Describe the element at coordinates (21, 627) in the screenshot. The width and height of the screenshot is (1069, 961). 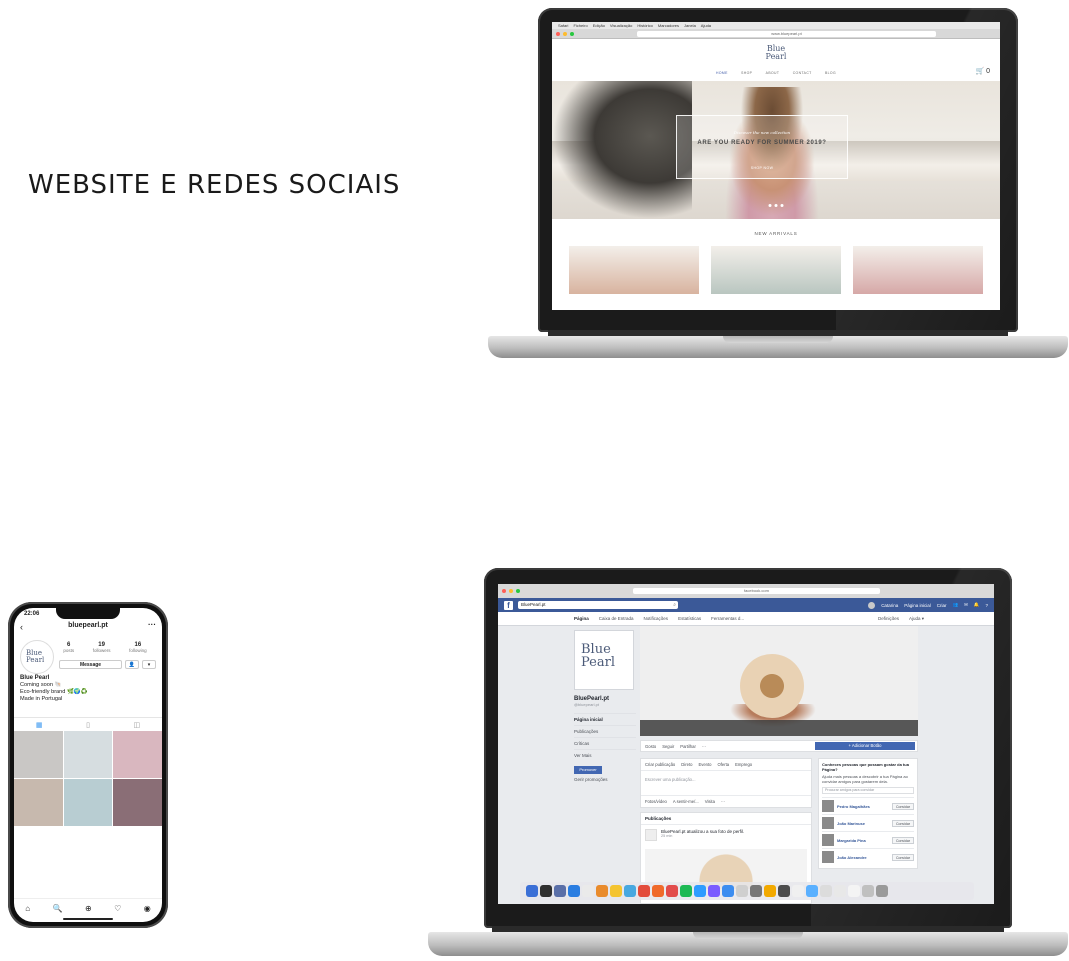
I see `back-icon: ‹` at that location.